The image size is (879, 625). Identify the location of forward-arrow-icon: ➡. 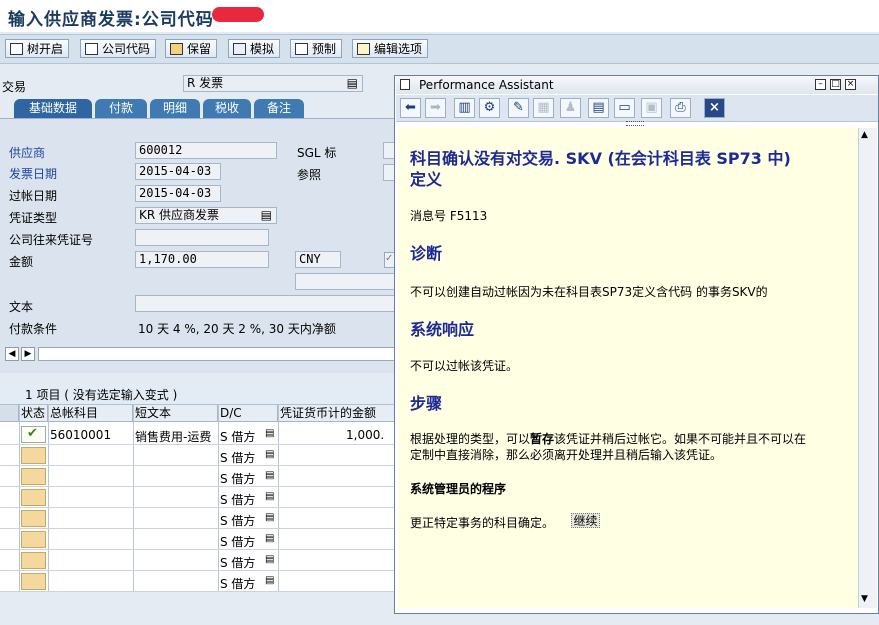
(435, 108).